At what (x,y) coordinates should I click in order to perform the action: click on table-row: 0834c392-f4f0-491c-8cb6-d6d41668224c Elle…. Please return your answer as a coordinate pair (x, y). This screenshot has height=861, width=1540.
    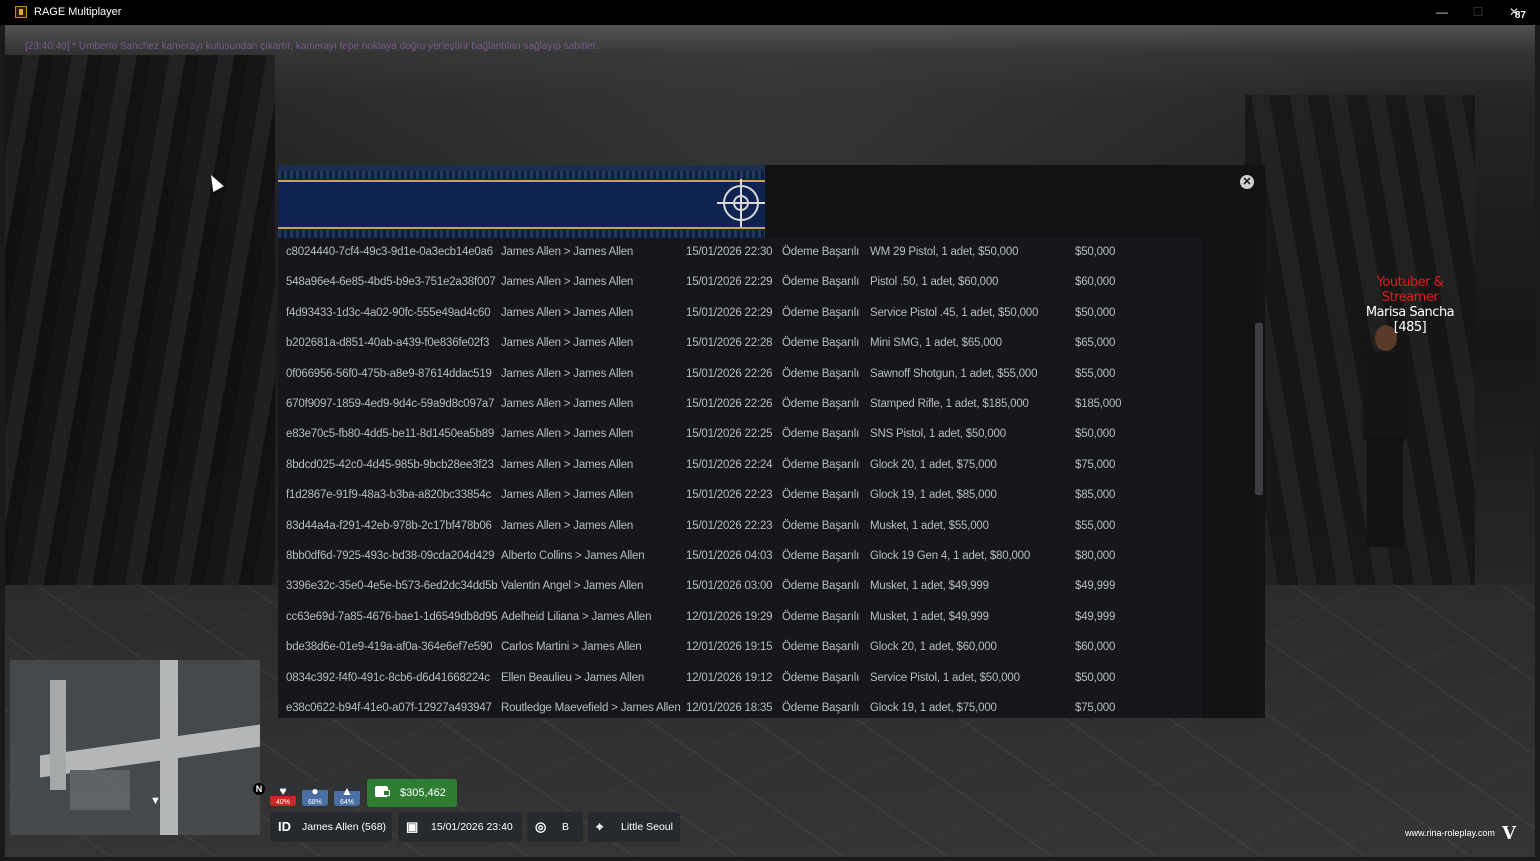
    Looking at the image, I should click on (740, 679).